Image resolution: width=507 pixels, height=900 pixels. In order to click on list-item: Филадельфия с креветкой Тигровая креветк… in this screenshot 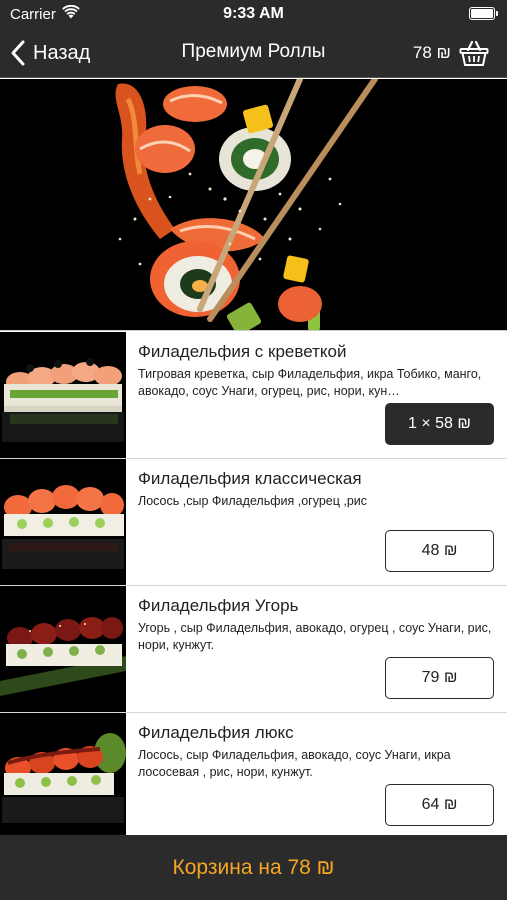, I will do `click(253, 395)`.